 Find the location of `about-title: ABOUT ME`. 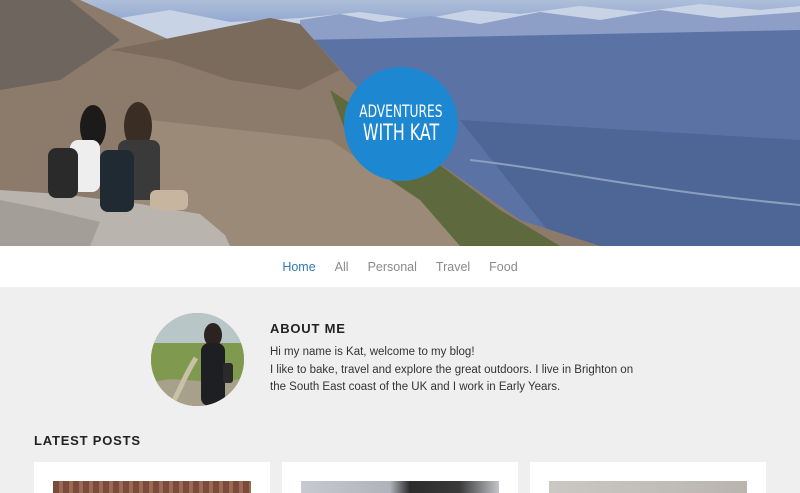

about-title: ABOUT ME is located at coordinates (308, 328).